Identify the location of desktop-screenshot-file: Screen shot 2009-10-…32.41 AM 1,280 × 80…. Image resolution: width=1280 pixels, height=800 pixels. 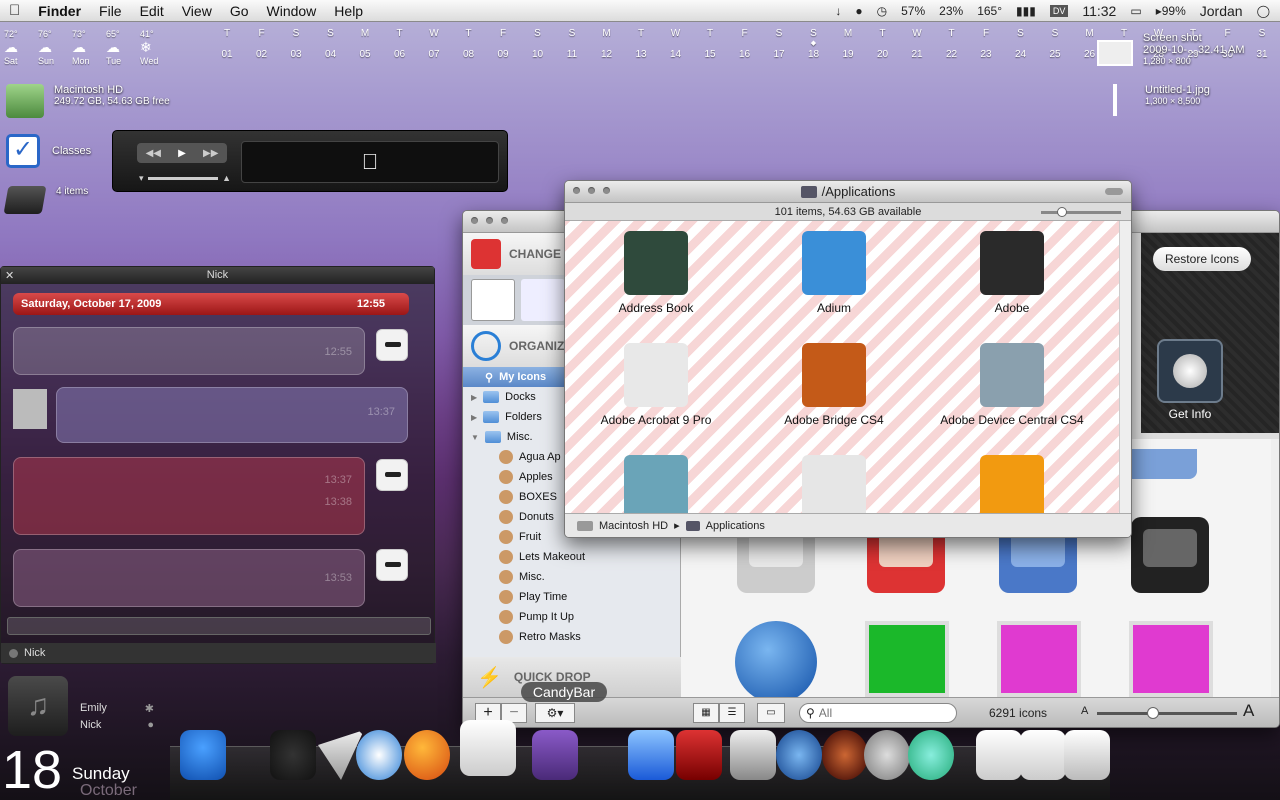
(1171, 49).